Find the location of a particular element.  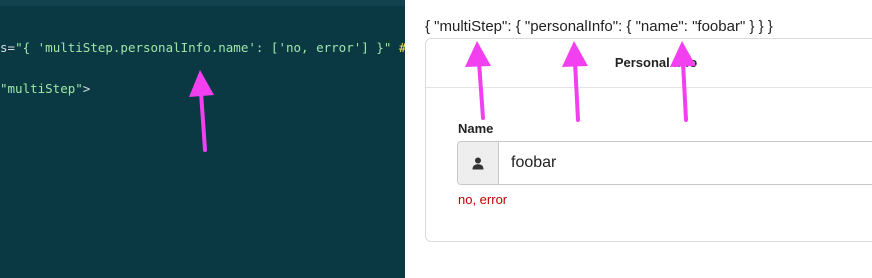

arrow-annotation-code is located at coordinates (201, 111).